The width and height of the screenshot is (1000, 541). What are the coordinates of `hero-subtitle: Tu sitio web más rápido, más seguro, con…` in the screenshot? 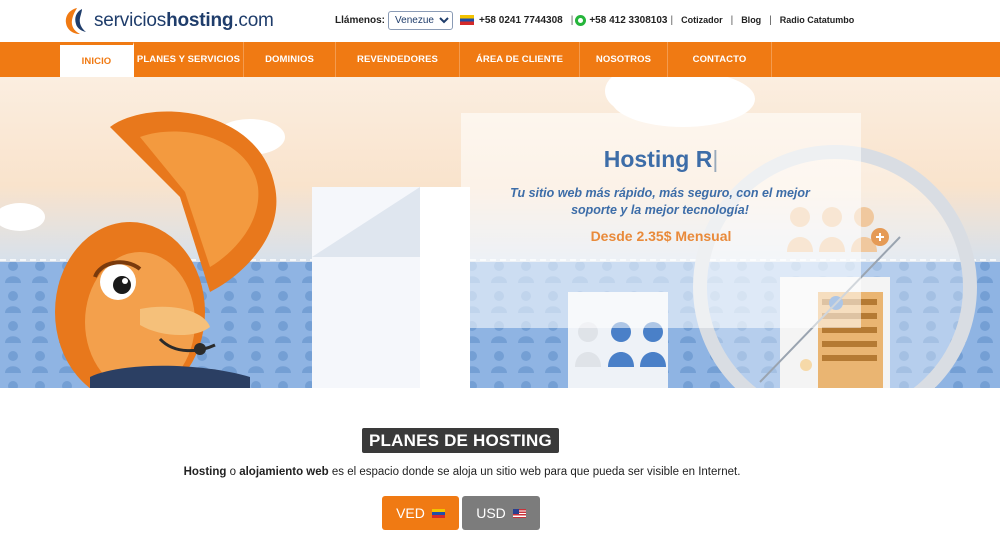 It's located at (660, 201).